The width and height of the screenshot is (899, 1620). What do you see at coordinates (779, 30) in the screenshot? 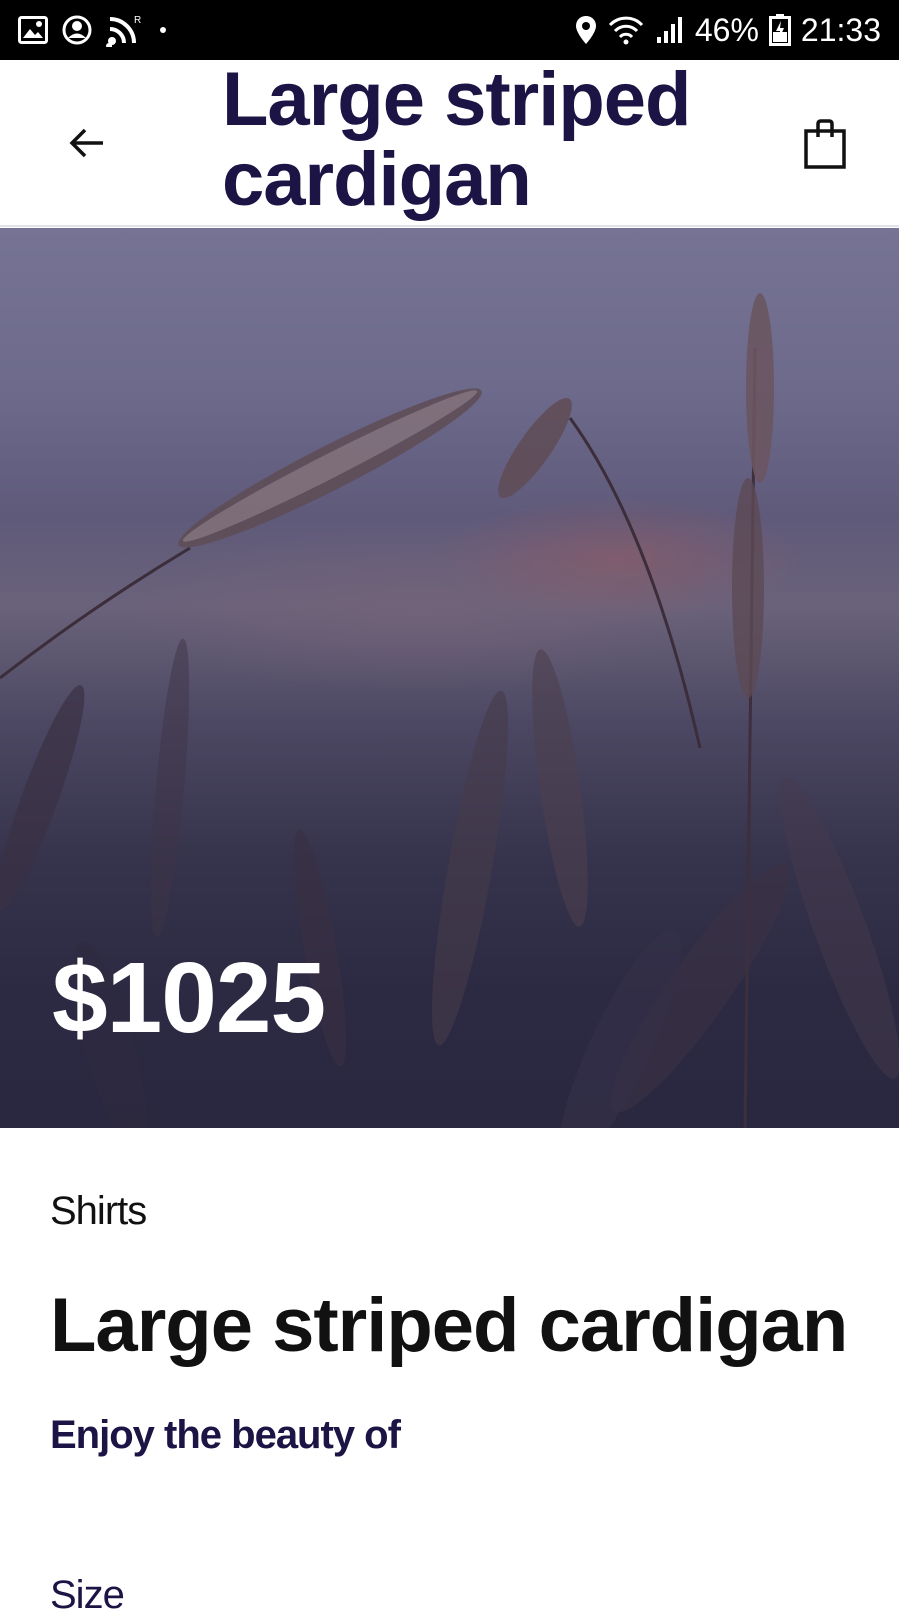
I see `battery-charging-icon` at bounding box center [779, 30].